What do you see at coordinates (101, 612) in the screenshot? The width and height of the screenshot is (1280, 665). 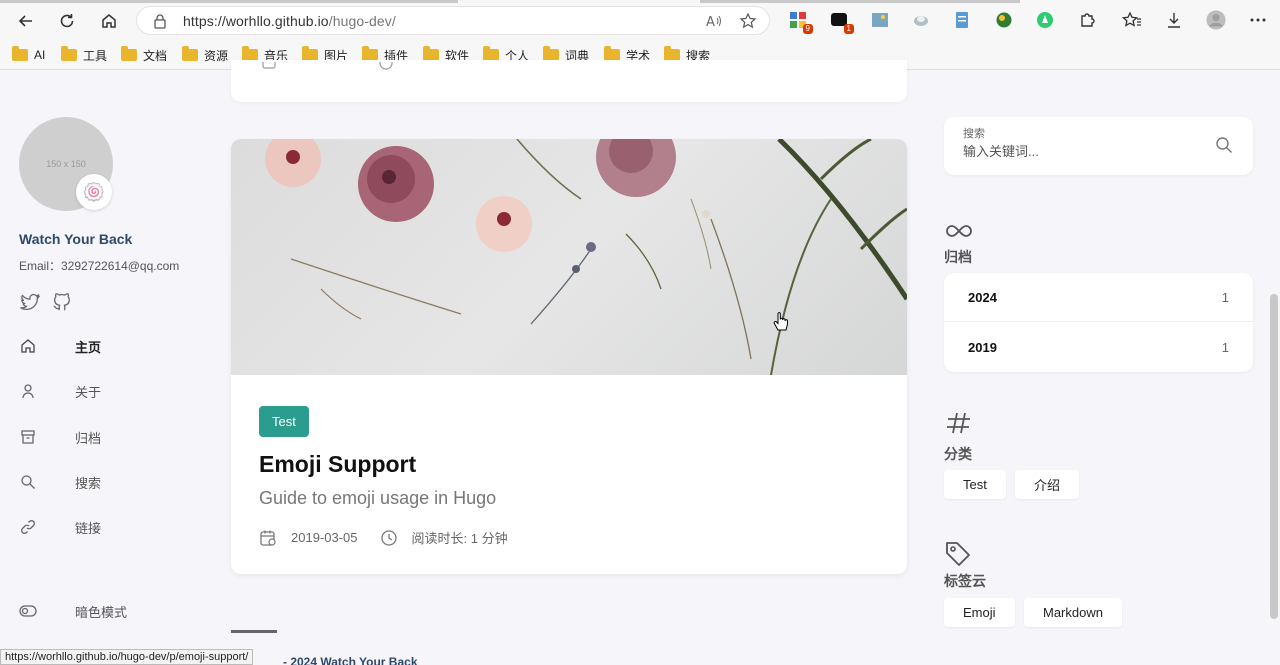 I see `dark-mode-label: 暗色模式` at bounding box center [101, 612].